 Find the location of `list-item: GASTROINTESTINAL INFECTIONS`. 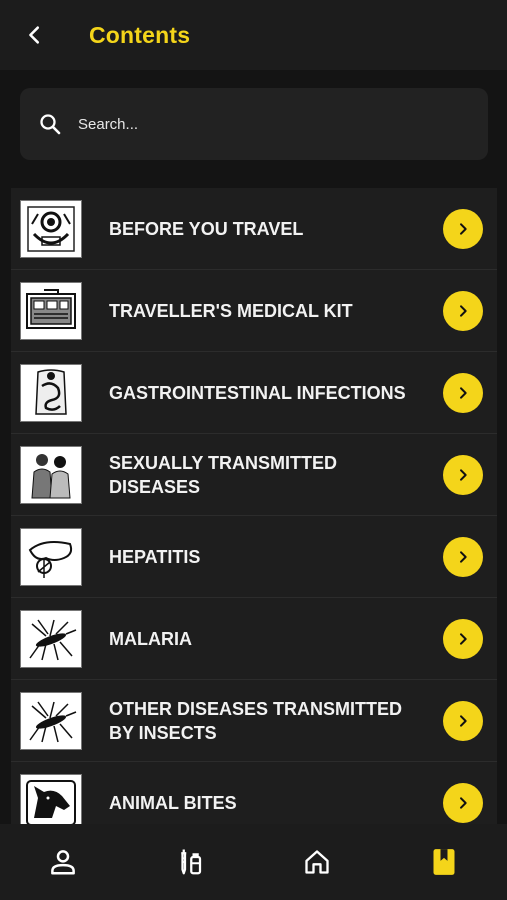

list-item: GASTROINTESTINAL INFECTIONS is located at coordinates (254, 393).